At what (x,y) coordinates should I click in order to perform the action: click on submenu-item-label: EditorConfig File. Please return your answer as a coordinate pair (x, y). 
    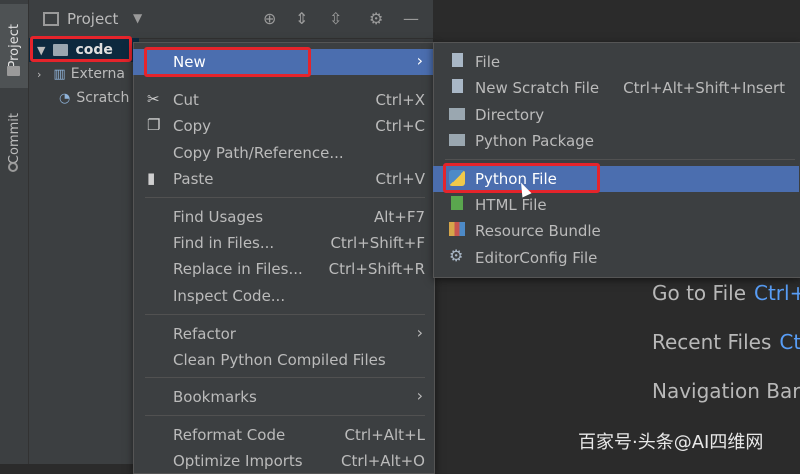
    Looking at the image, I should click on (536, 258).